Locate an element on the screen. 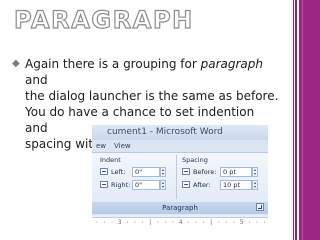 This screenshot has height=240, width=320. word-titlebar: cument1 - Microsoft Word is located at coordinates (180, 132).